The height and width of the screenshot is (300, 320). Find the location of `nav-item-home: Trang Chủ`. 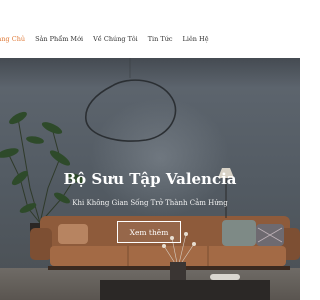

nav-item-home: Trang Chủ is located at coordinates (12, 39).